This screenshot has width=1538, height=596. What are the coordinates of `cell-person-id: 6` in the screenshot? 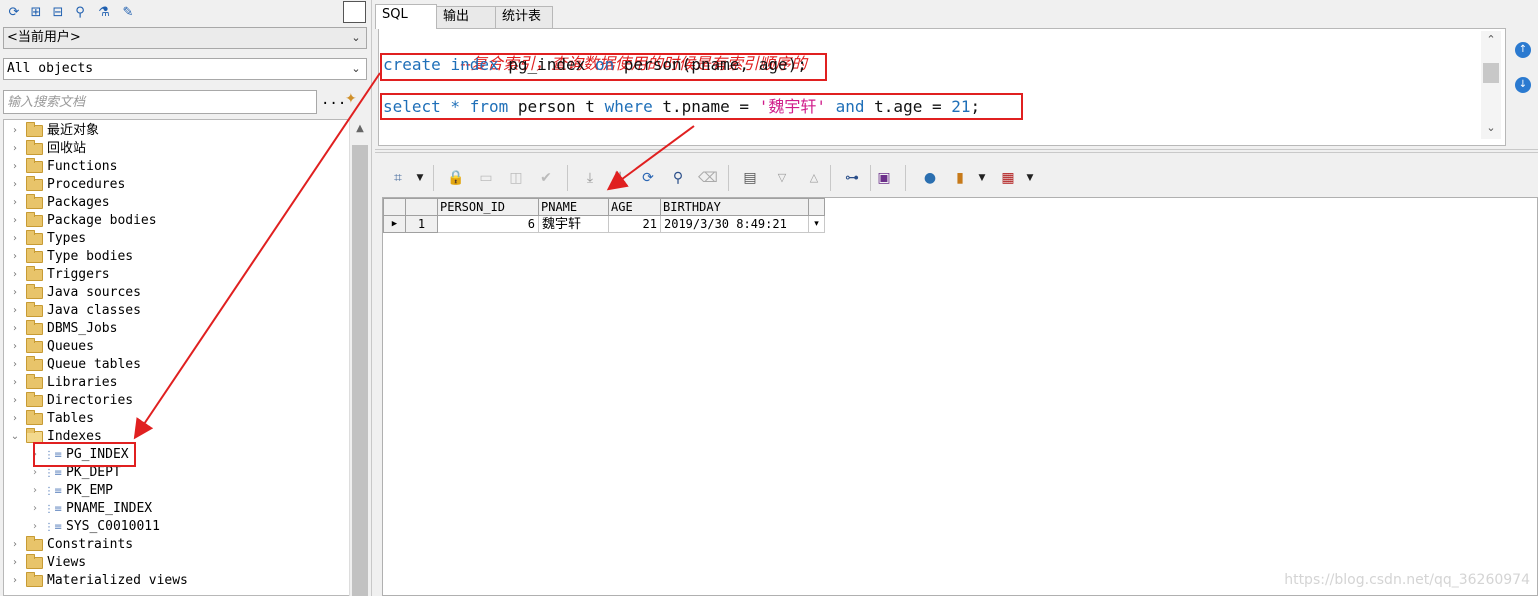 It's located at (488, 224).